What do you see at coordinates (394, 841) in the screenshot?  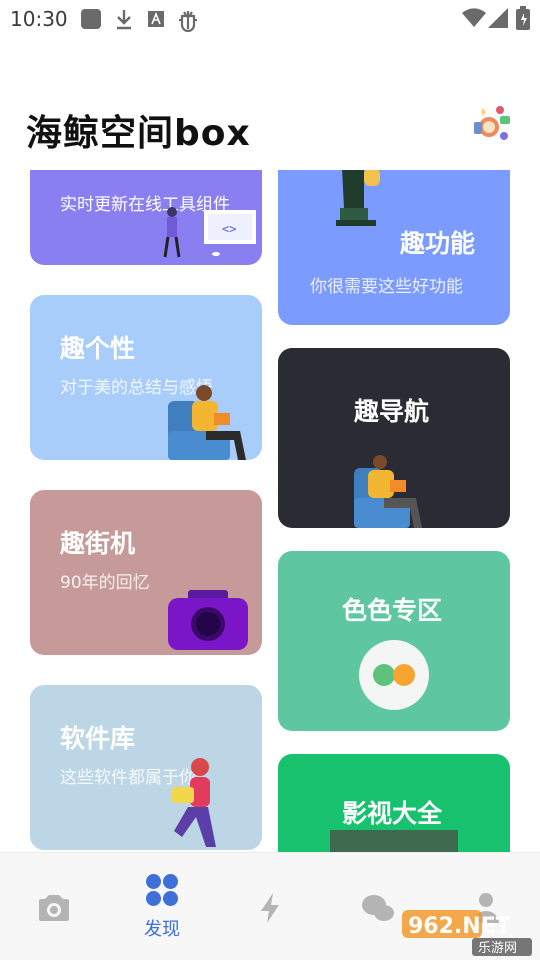 I see `screen-illustration` at bounding box center [394, 841].